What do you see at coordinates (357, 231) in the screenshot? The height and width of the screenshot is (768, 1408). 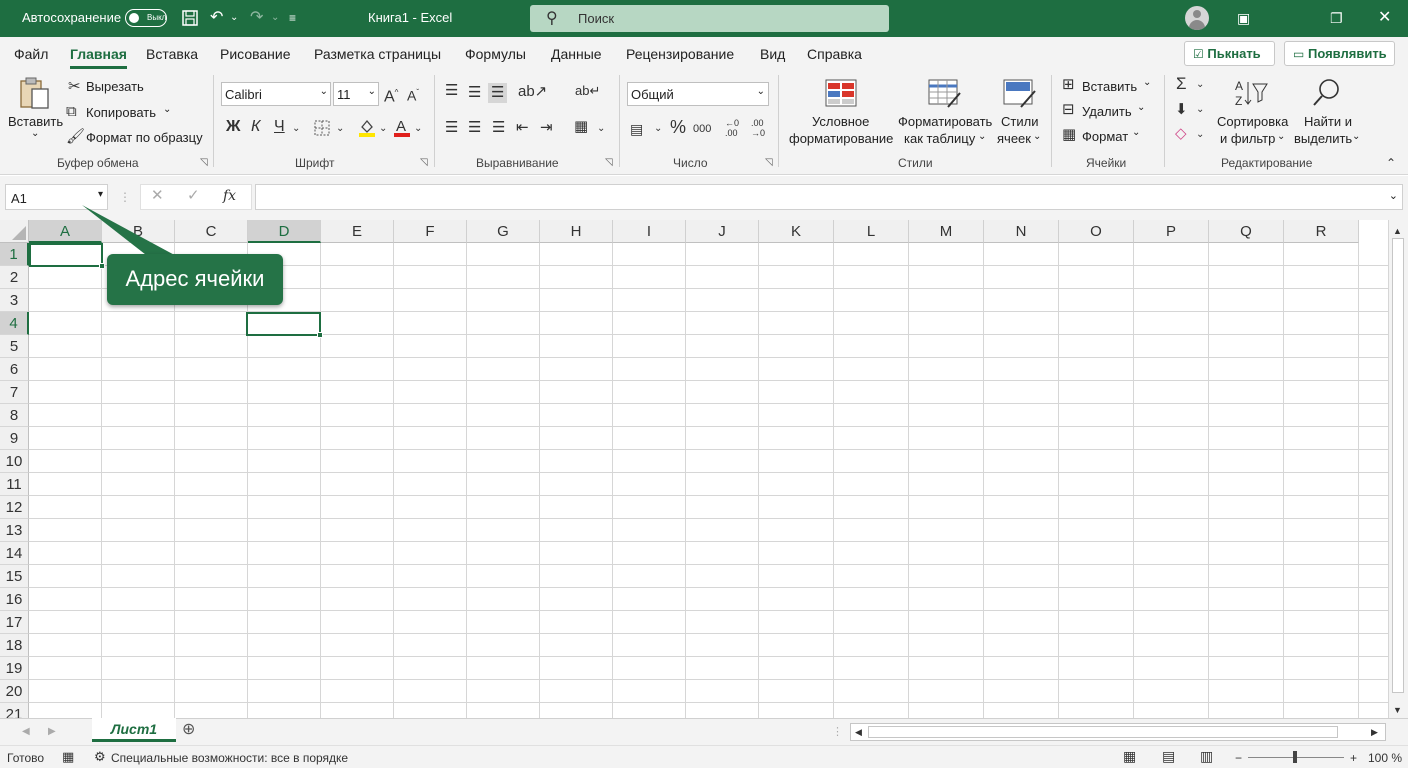 I see `column-header-e: E` at bounding box center [357, 231].